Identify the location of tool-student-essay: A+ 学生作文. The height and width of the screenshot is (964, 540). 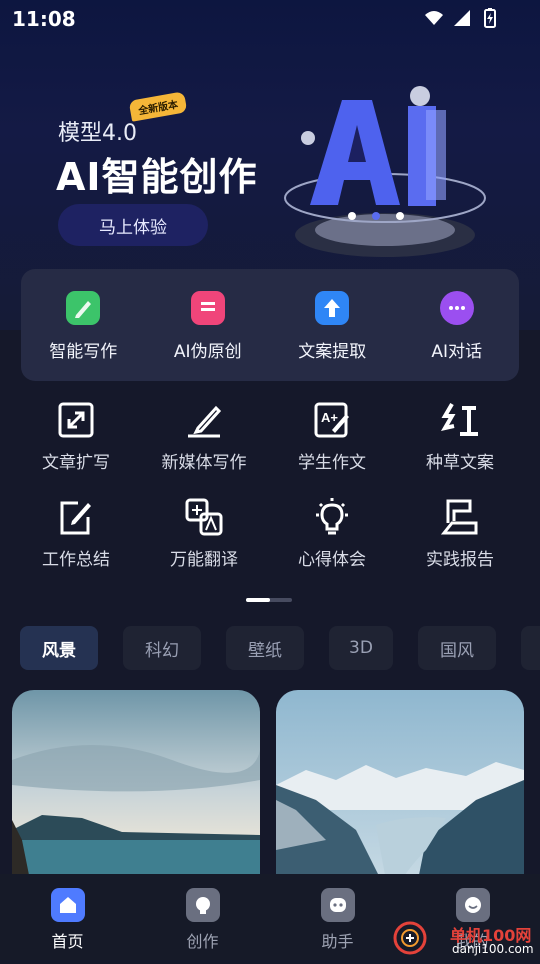
(332, 448).